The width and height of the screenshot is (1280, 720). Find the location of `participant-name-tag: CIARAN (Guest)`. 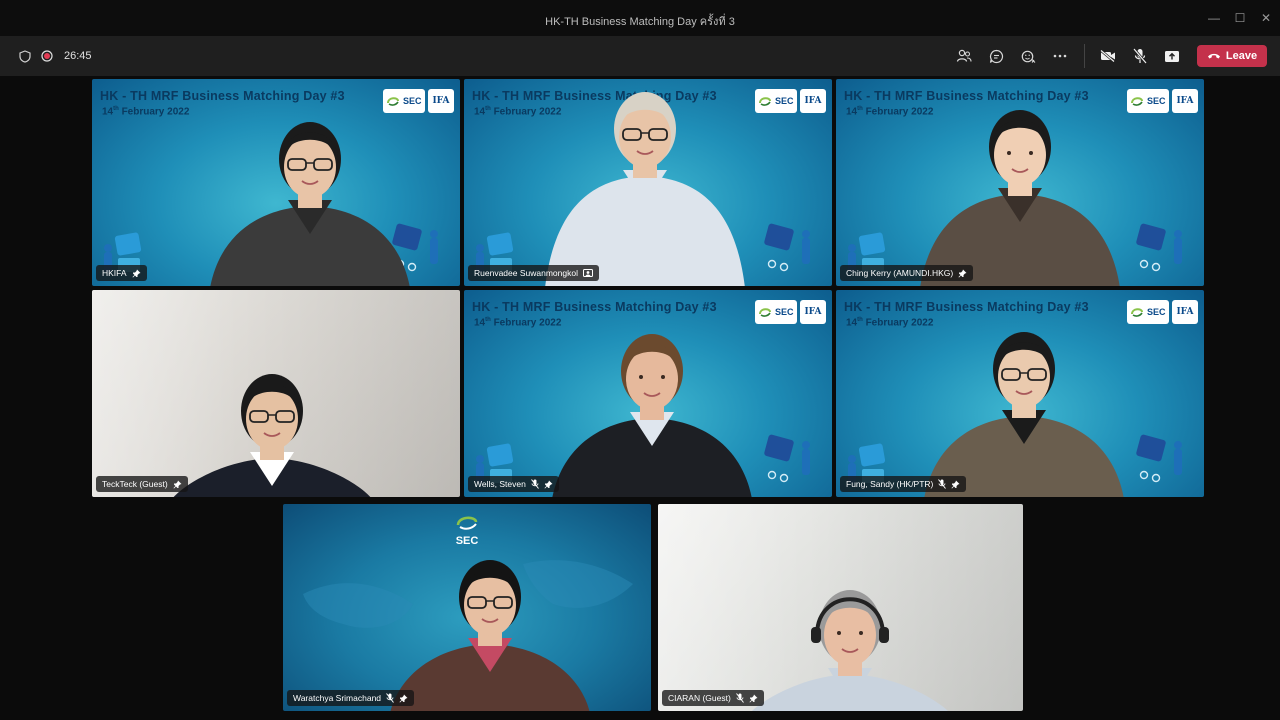

participant-name-tag: CIARAN (Guest) is located at coordinates (713, 698).